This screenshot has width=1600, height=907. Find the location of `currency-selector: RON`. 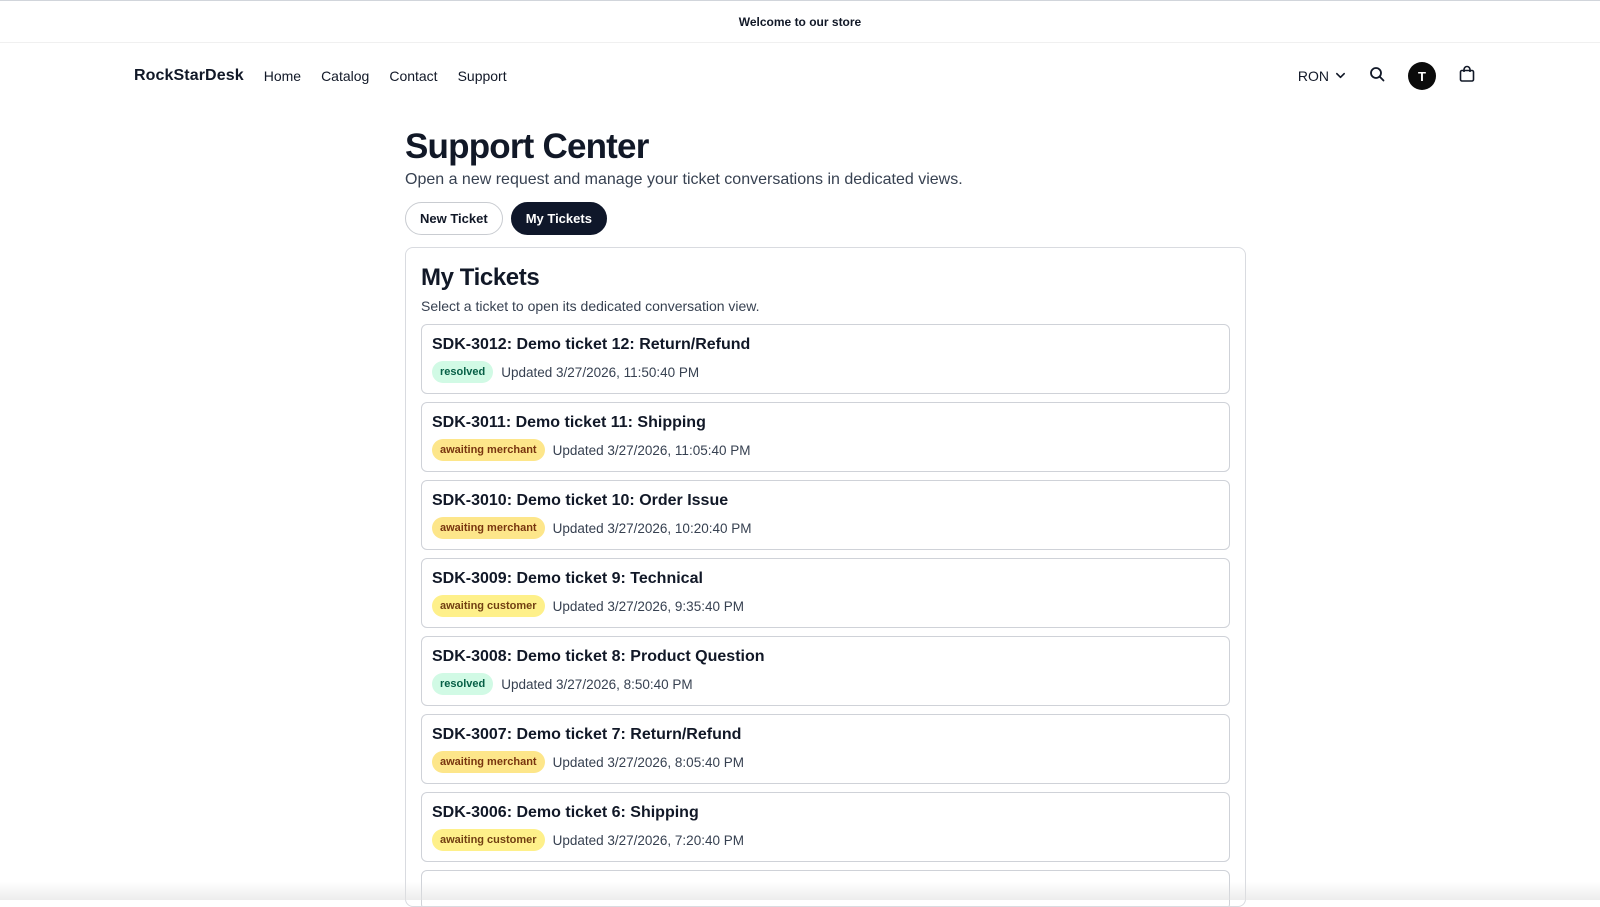

currency-selector: RON is located at coordinates (1322, 76).